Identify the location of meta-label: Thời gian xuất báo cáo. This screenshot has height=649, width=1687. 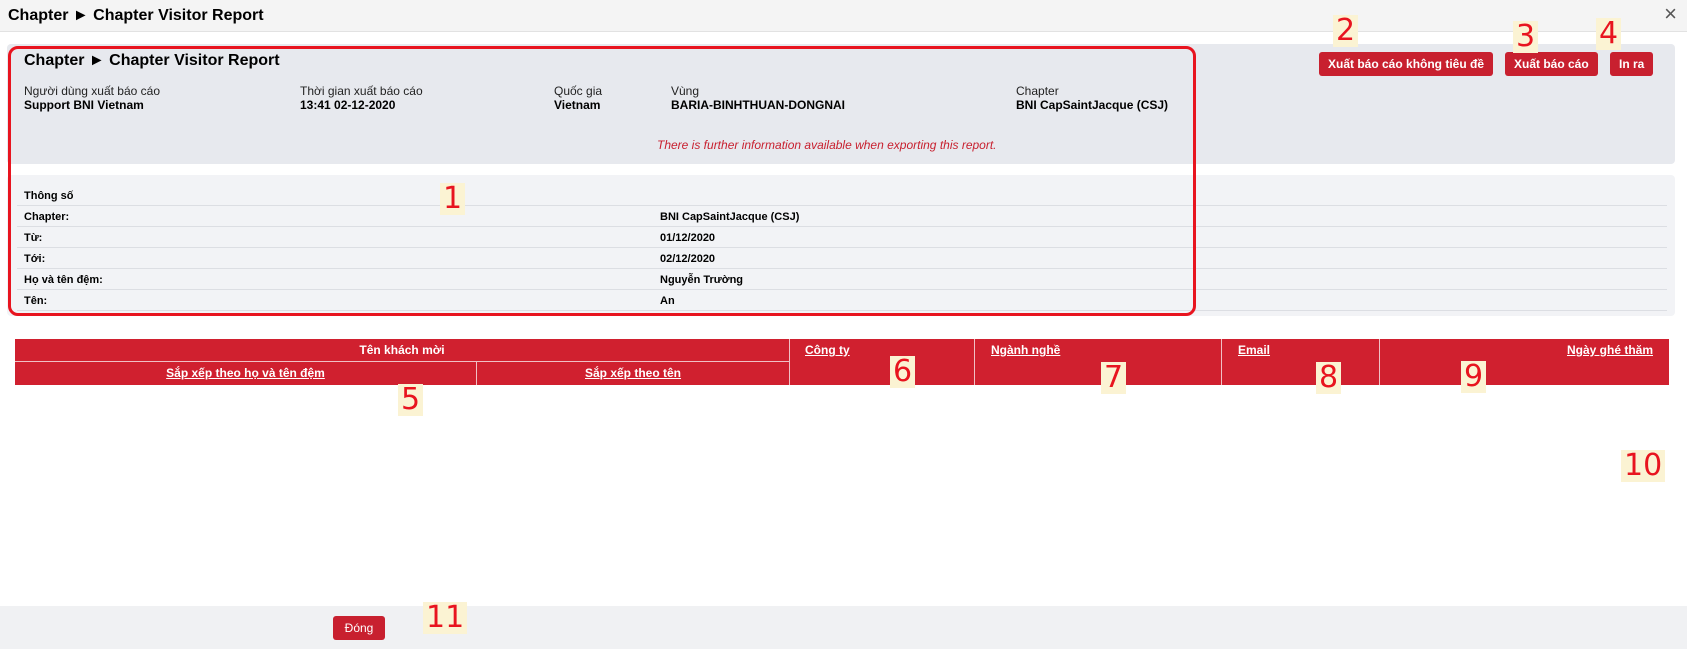
(361, 91).